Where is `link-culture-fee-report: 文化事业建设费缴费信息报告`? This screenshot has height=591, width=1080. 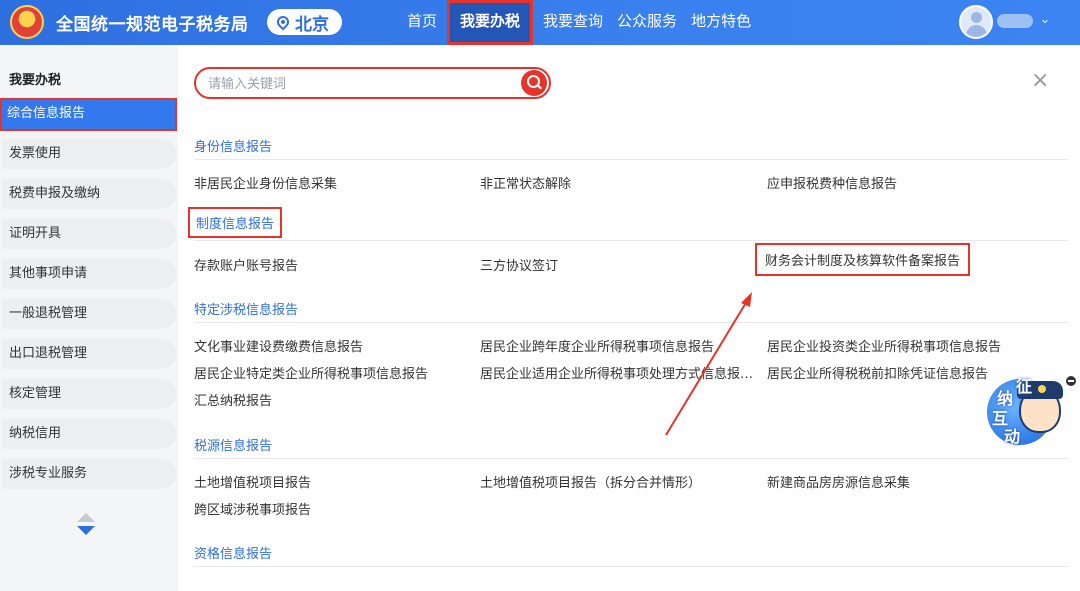
link-culture-fee-report: 文化事业建设费缴费信息报告 is located at coordinates (278, 345).